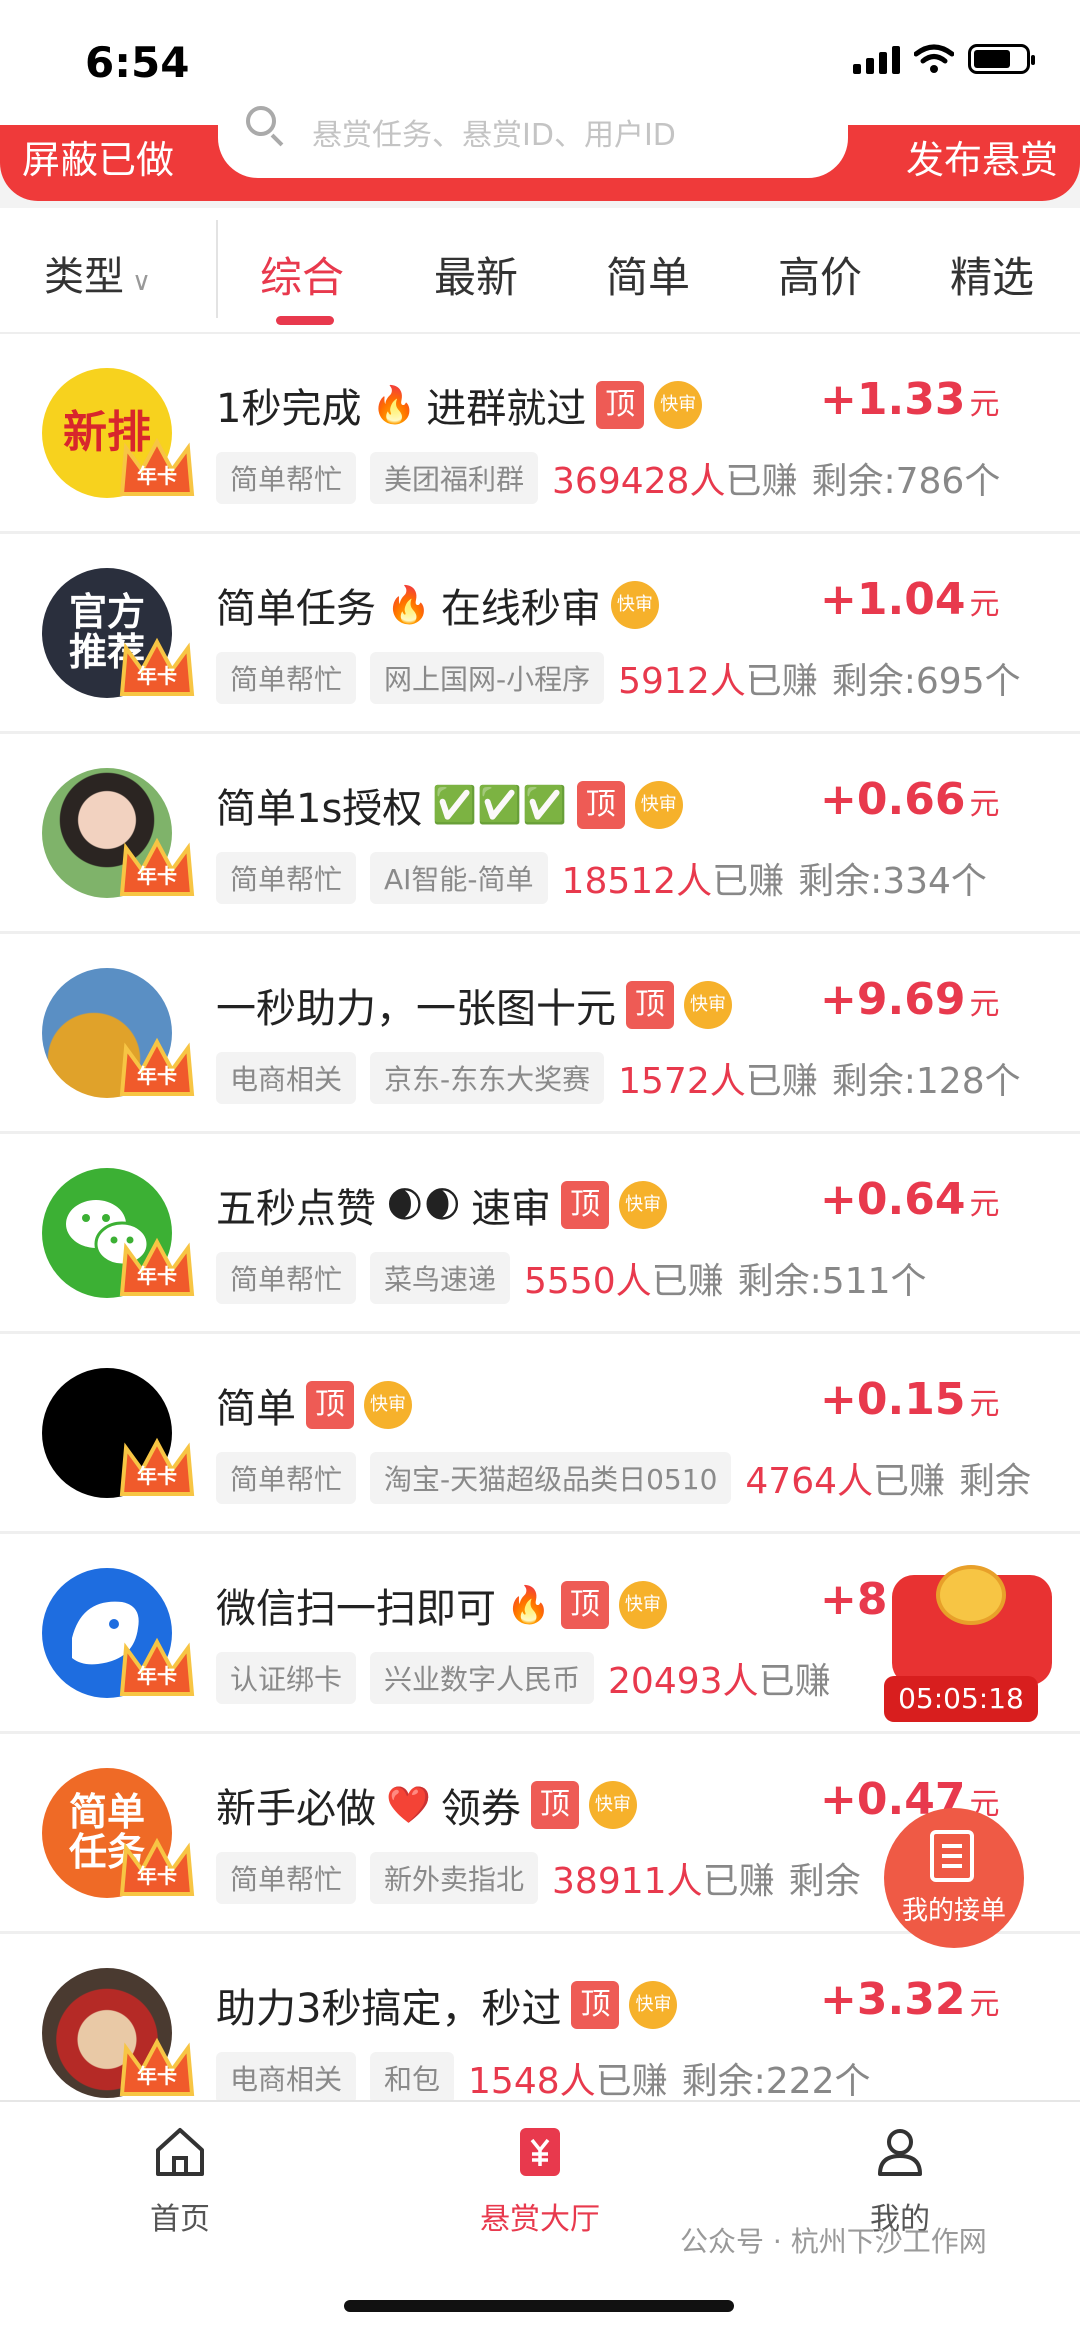 The height and width of the screenshot is (2341, 1080). Describe the element at coordinates (416, 1009) in the screenshot. I see `task-title: 一秒助力，一张图十元` at that location.